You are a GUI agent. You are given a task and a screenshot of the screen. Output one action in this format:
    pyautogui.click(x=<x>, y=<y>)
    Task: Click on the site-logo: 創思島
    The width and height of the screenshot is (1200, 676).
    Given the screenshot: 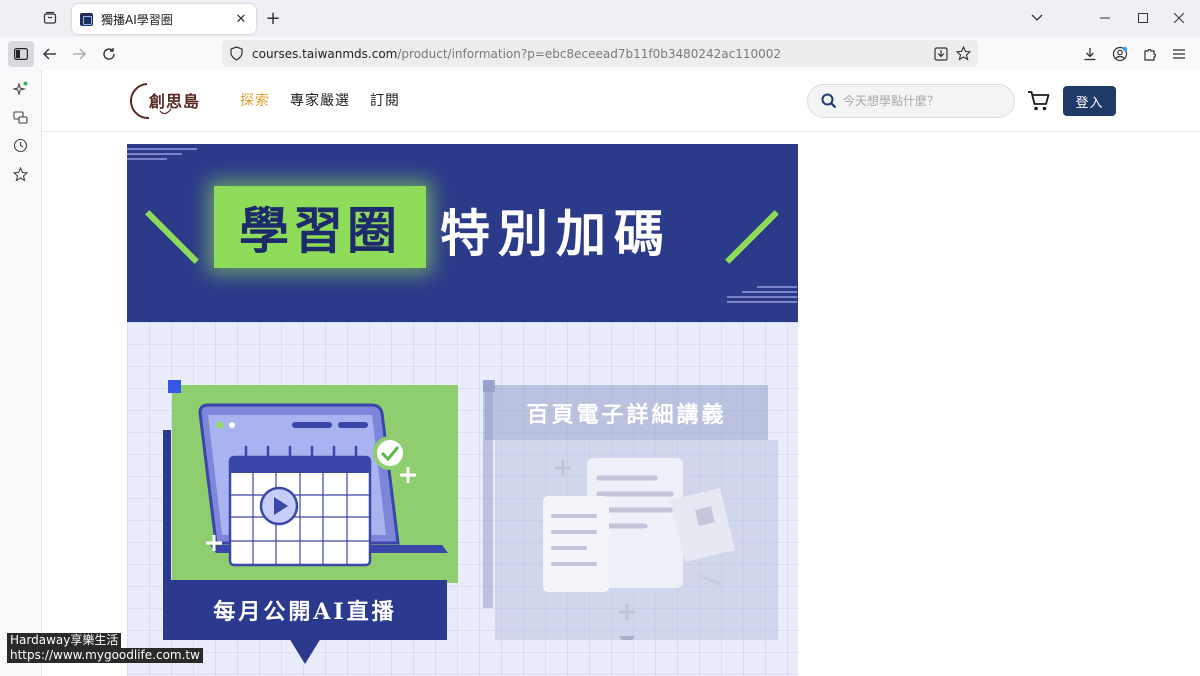 What is the action you would take?
    pyautogui.click(x=167, y=101)
    